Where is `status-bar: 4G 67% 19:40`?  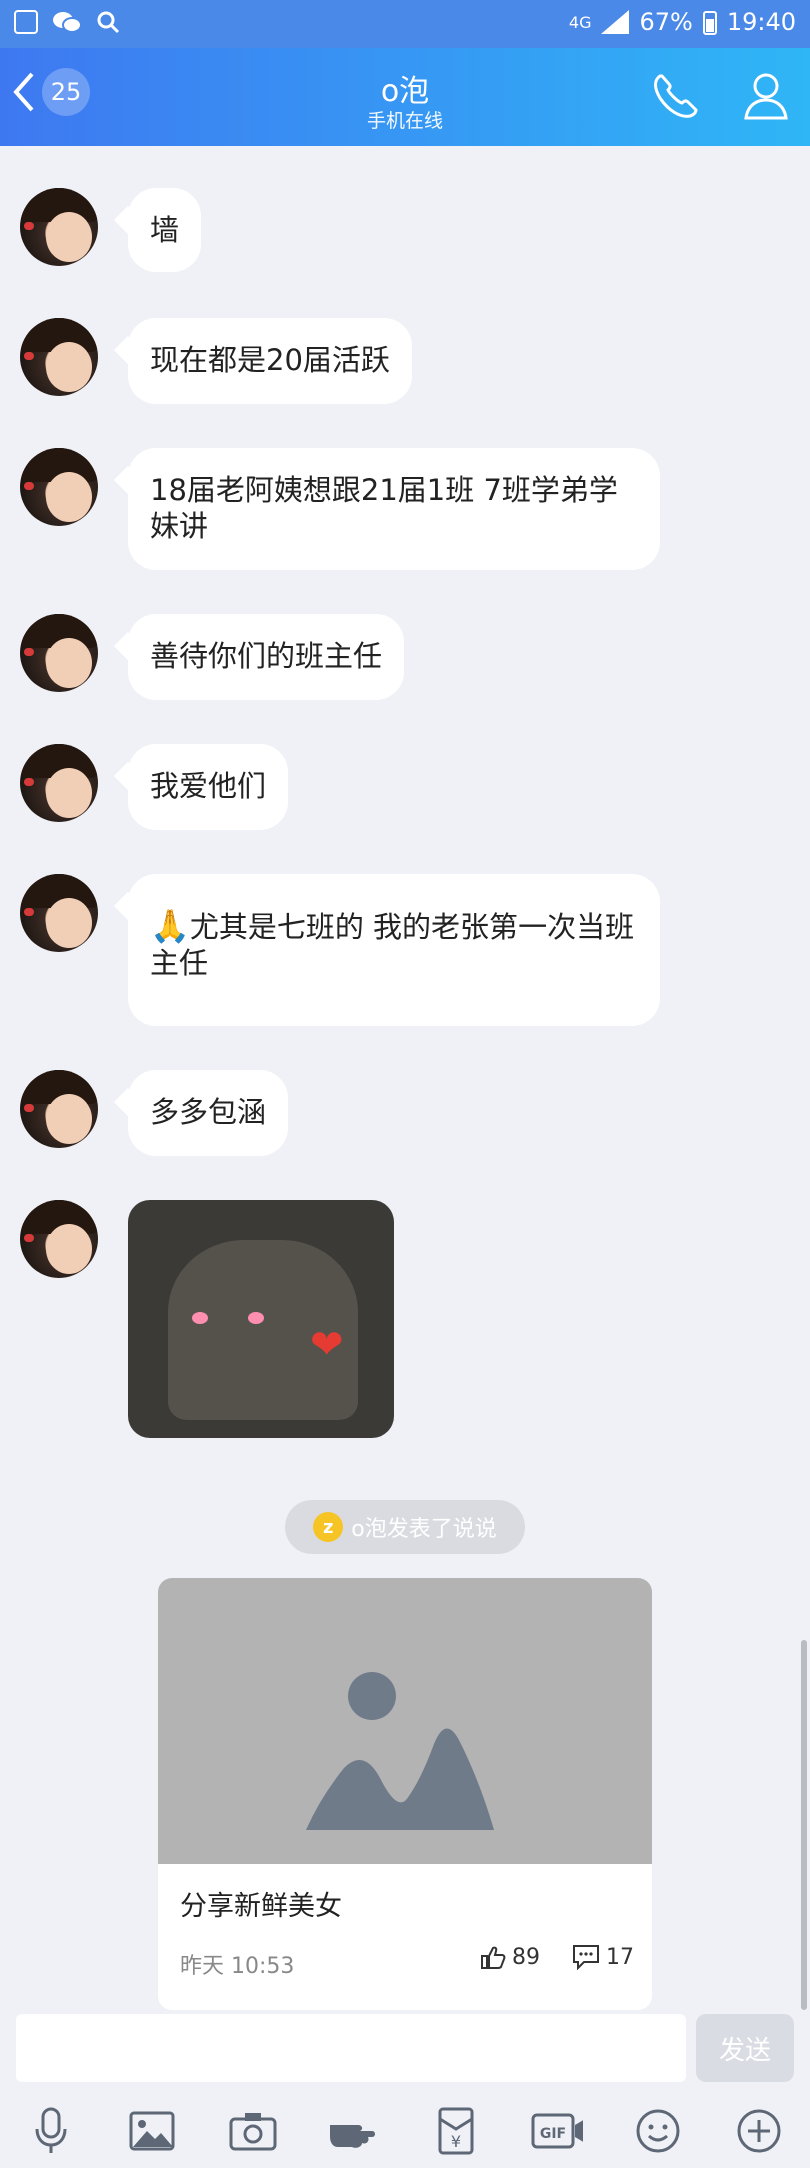 status-bar: 4G 67% 19:40 is located at coordinates (405, 24).